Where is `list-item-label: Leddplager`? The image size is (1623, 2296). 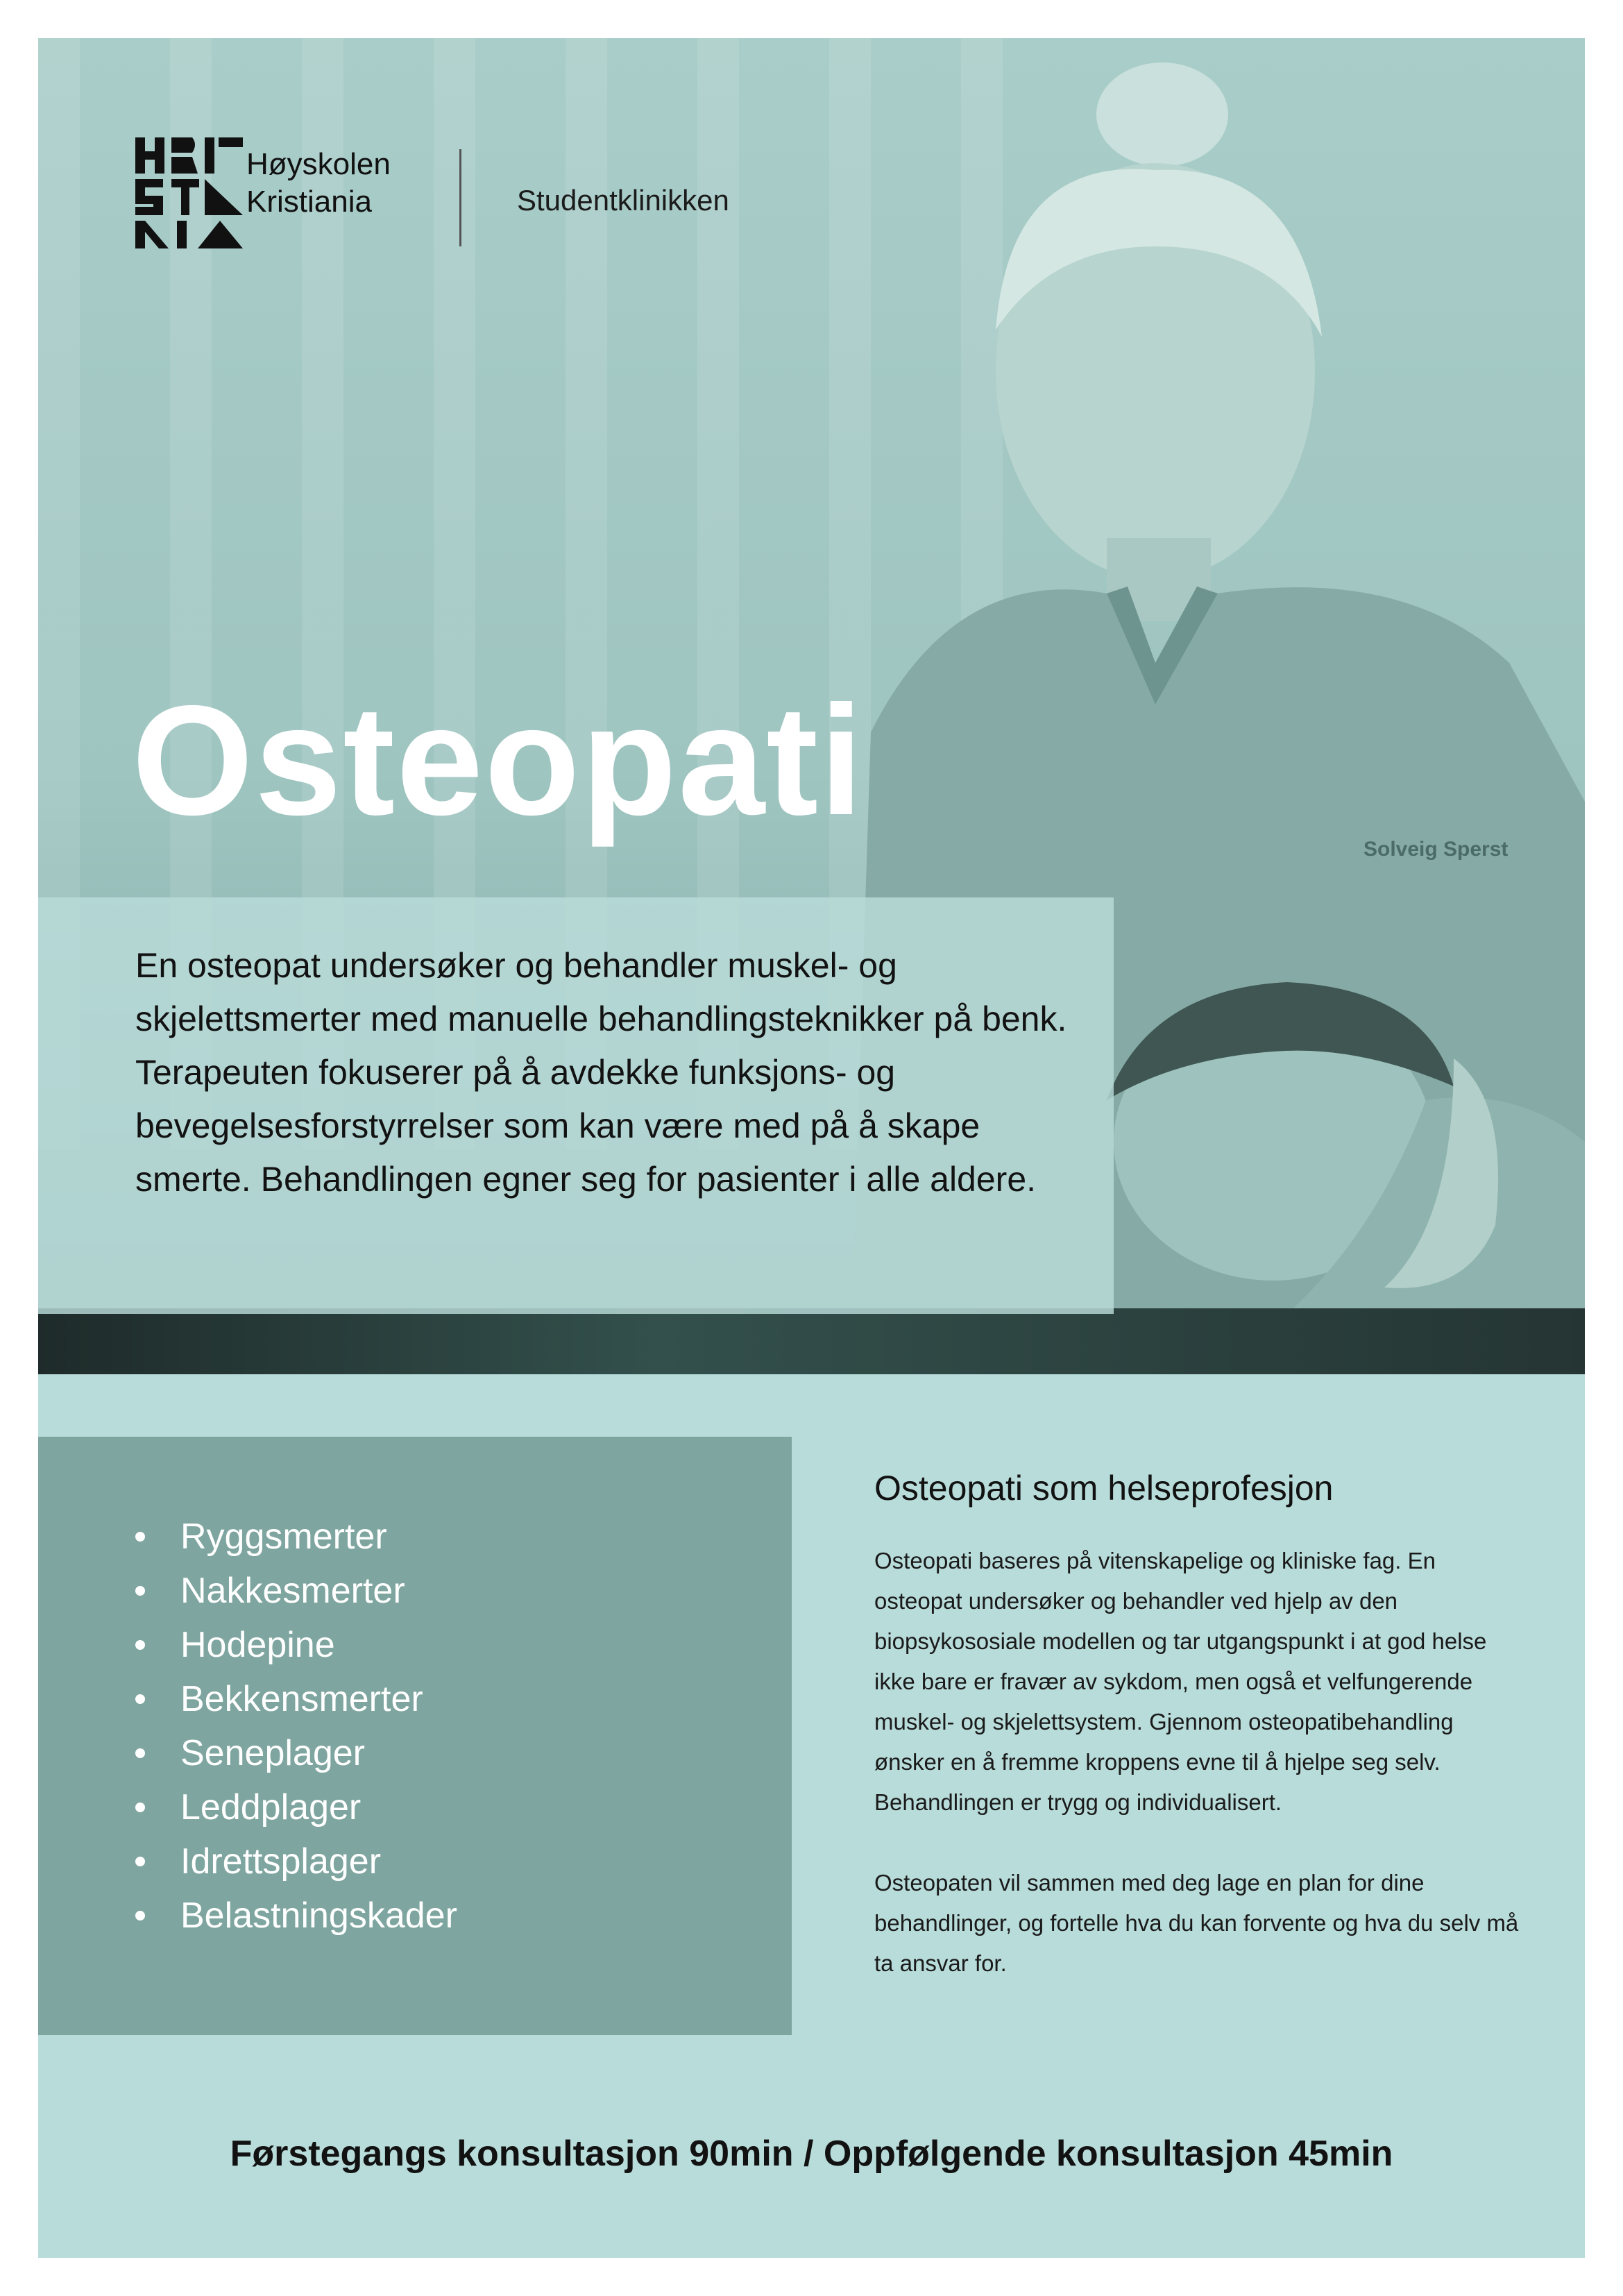 list-item-label: Leddplager is located at coordinates (271, 1807).